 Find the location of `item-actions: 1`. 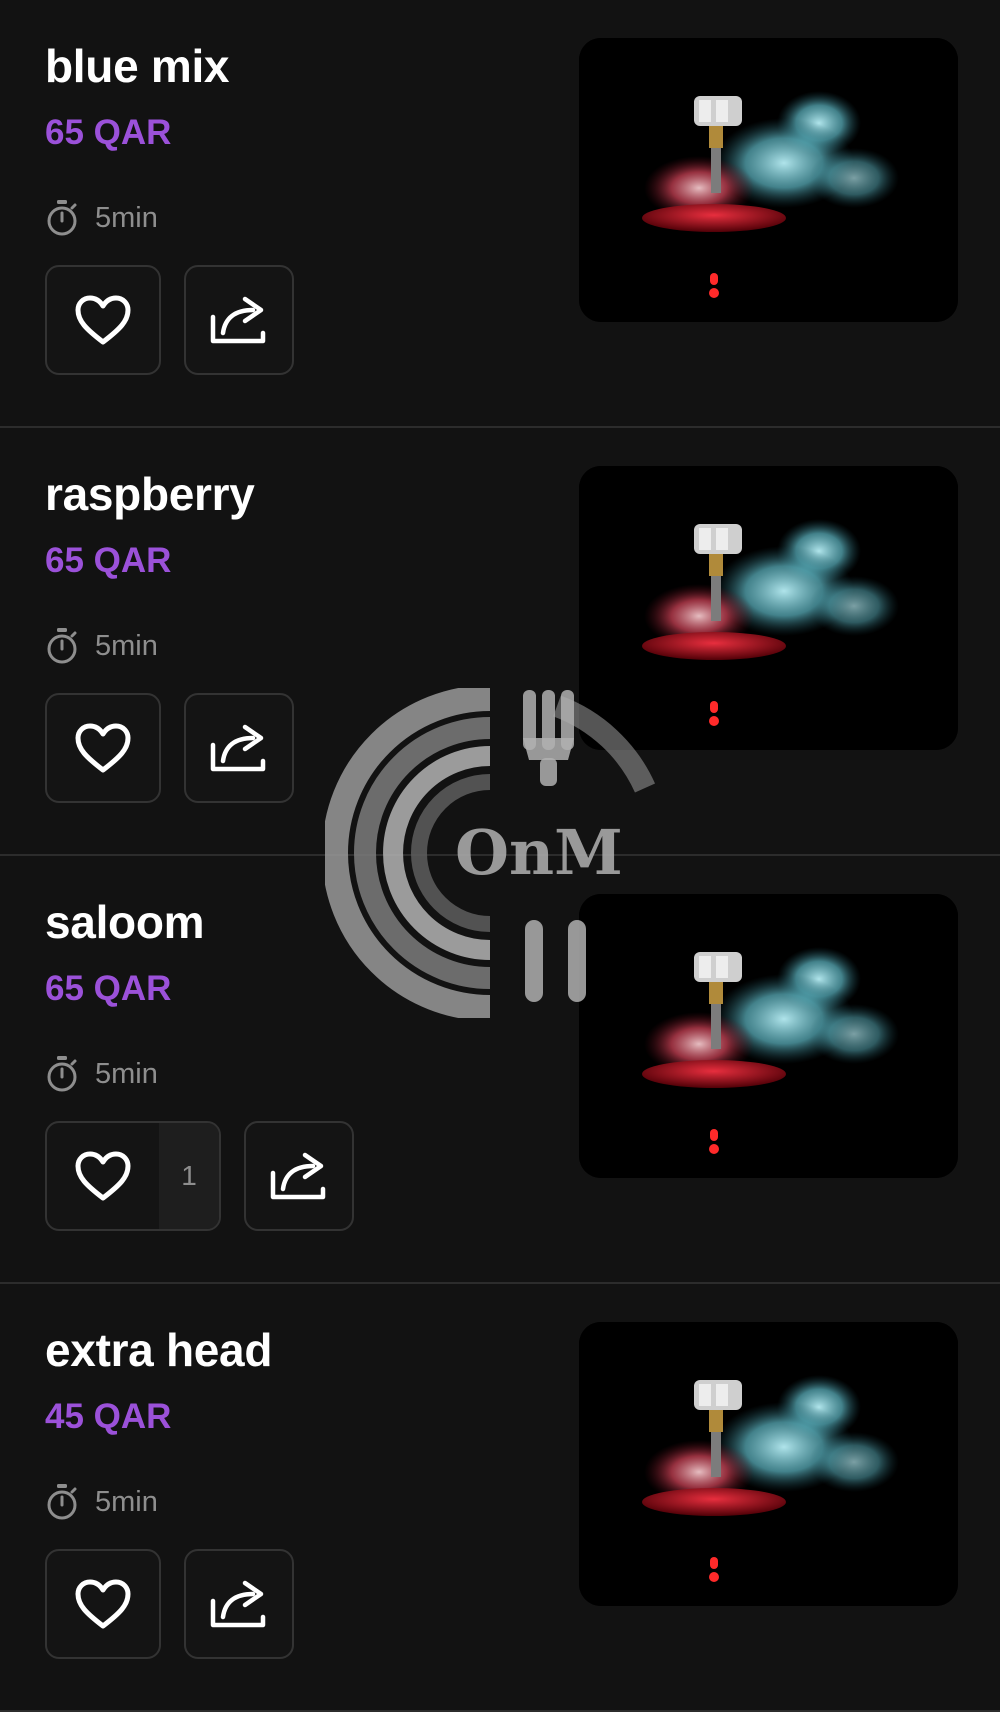

item-actions: 1 is located at coordinates (199, 1176).